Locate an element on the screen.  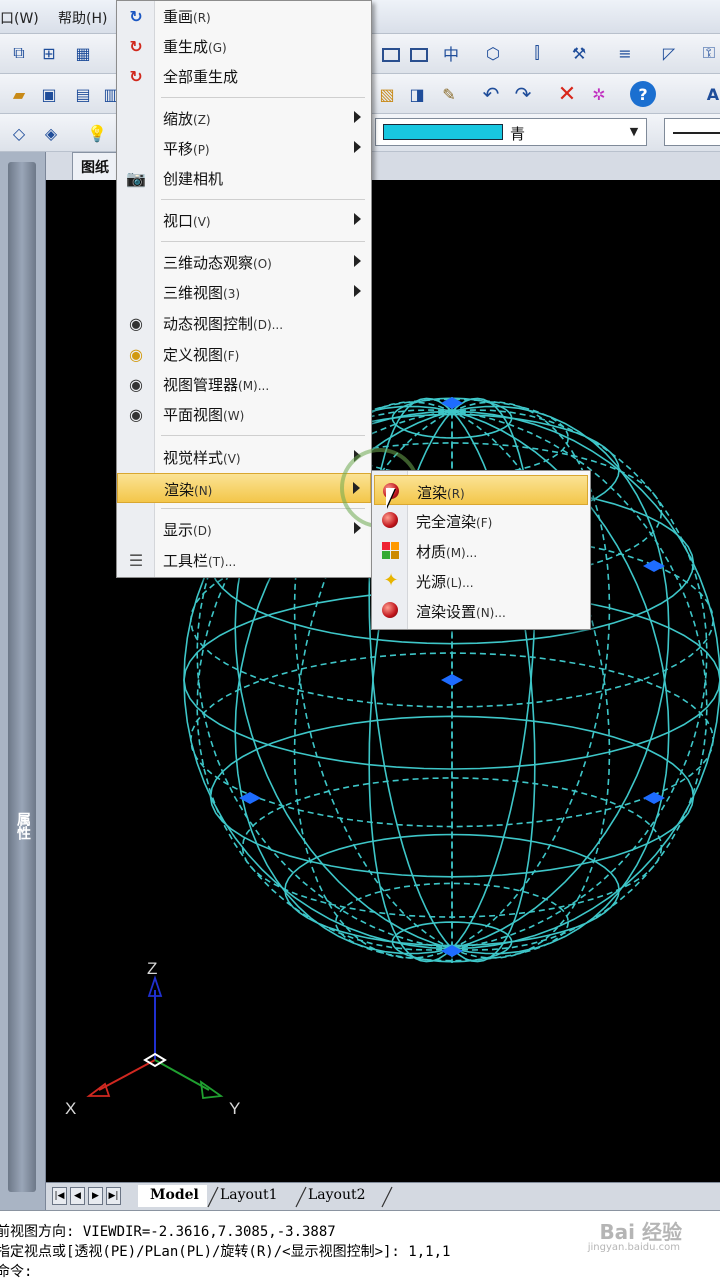
color-swatch is located at coordinates (443, 132).